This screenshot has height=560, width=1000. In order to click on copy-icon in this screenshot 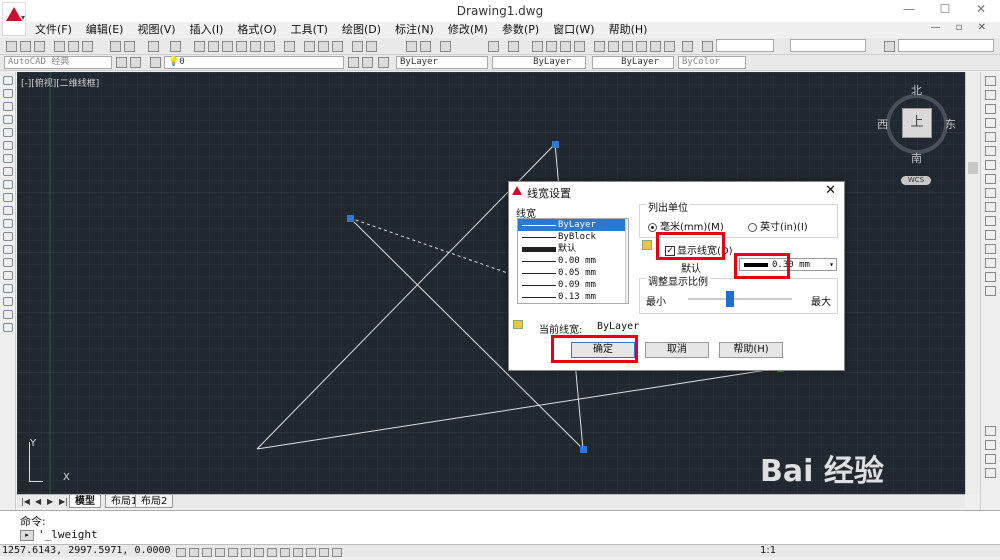, I will do `click(129, 46)`.